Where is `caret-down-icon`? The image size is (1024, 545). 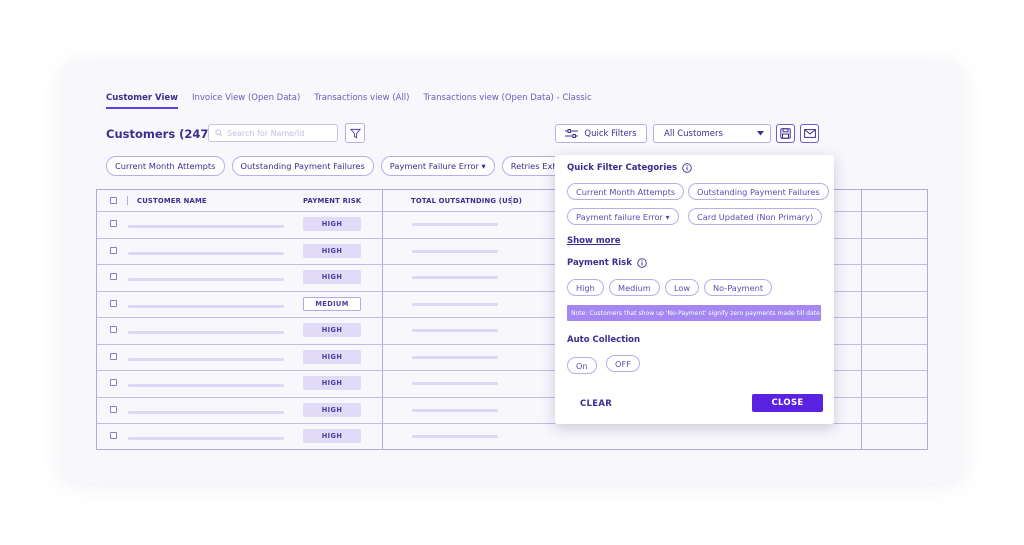 caret-down-icon is located at coordinates (760, 133).